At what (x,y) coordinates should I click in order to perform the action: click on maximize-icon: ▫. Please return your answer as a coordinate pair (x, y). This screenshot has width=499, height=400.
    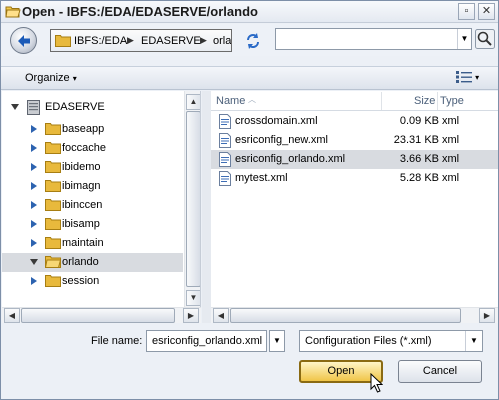
    Looking at the image, I should click on (466, 11).